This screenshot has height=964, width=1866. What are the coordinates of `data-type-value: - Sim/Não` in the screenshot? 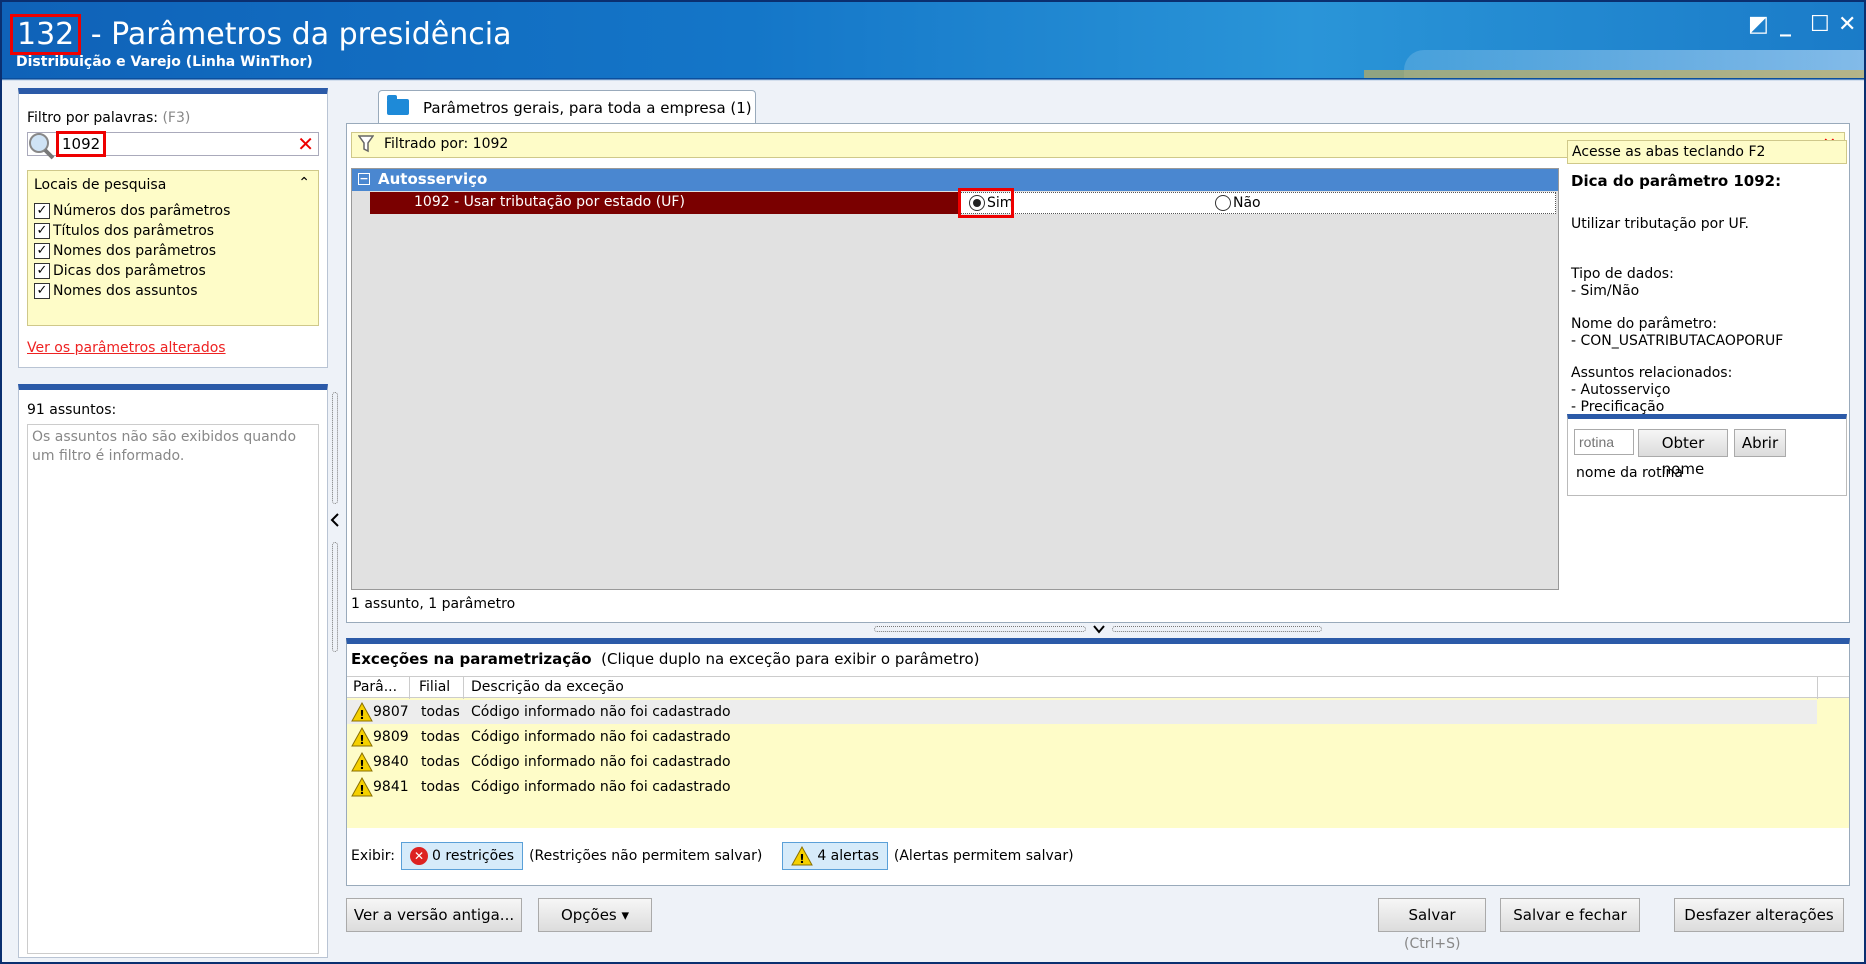 It's located at (1605, 291).